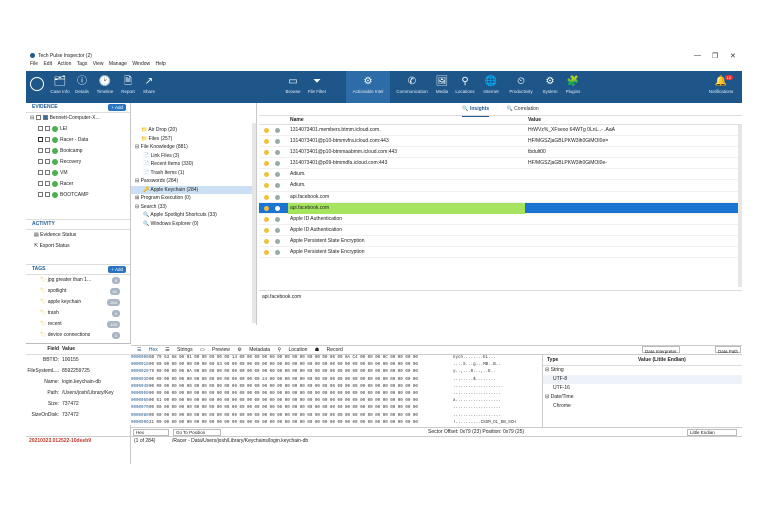 Image resolution: width=770 pixels, height=530 pixels. I want to click on tree-item-selected: 🔑 Apple Keychain (284), so click(193, 189).